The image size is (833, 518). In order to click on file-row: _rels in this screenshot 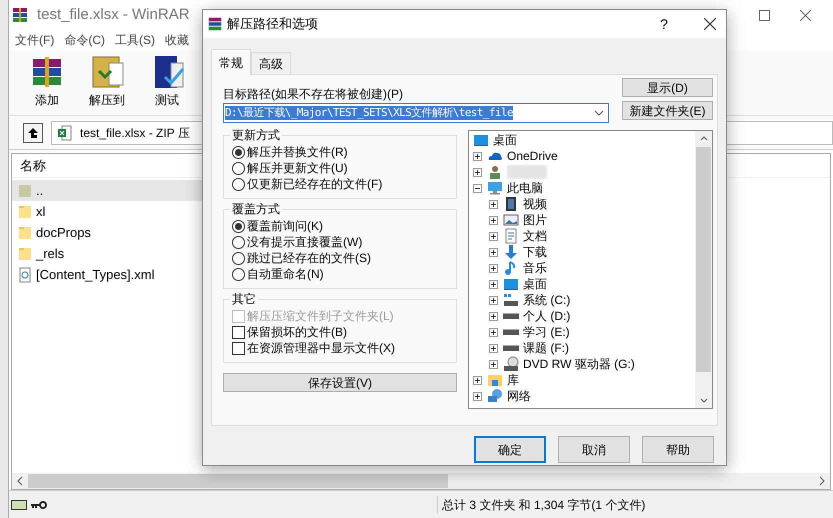, I will do `click(107, 253)`.